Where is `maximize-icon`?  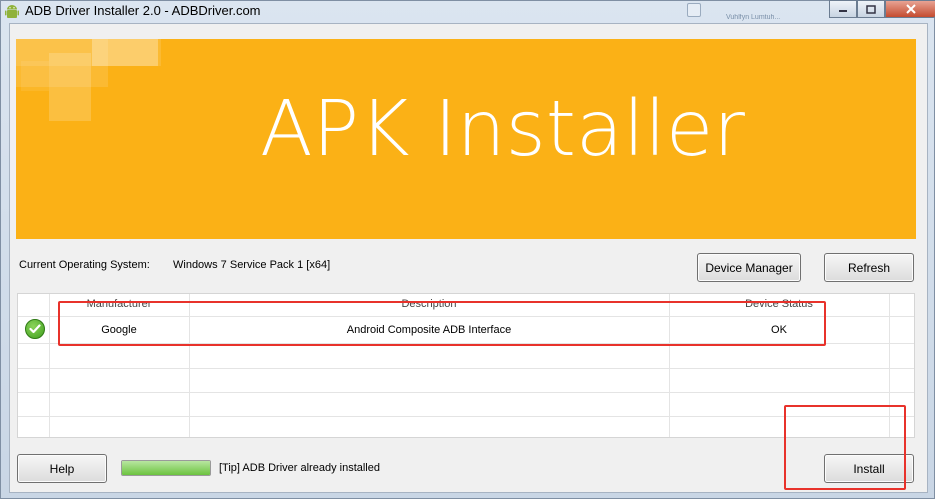 maximize-icon is located at coordinates (871, 9).